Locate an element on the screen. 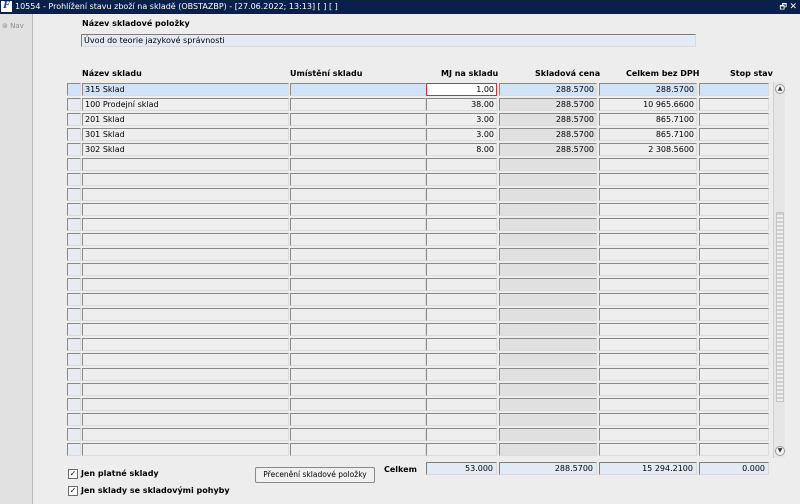  col-header-qty: MJ na skladu is located at coordinates (469, 73).